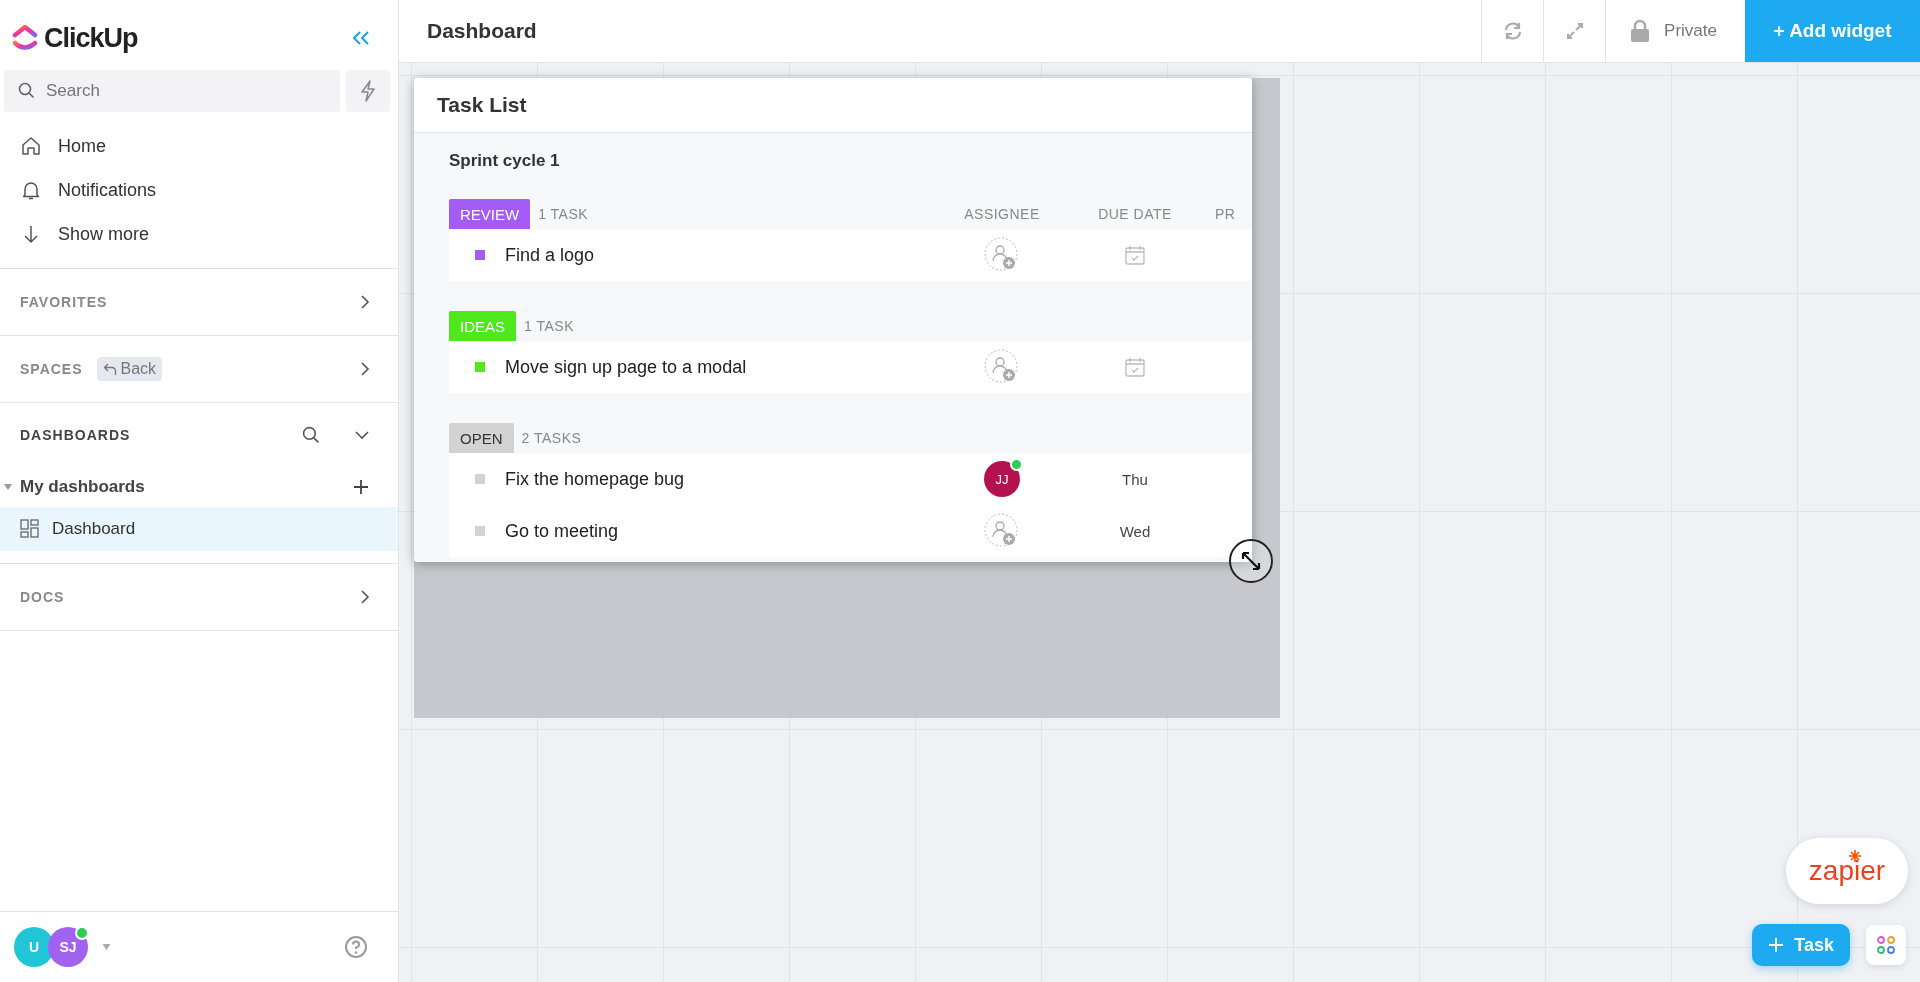 The width and height of the screenshot is (1920, 982). Describe the element at coordinates (1855, 856) in the screenshot. I see `asterisk-icon` at that location.